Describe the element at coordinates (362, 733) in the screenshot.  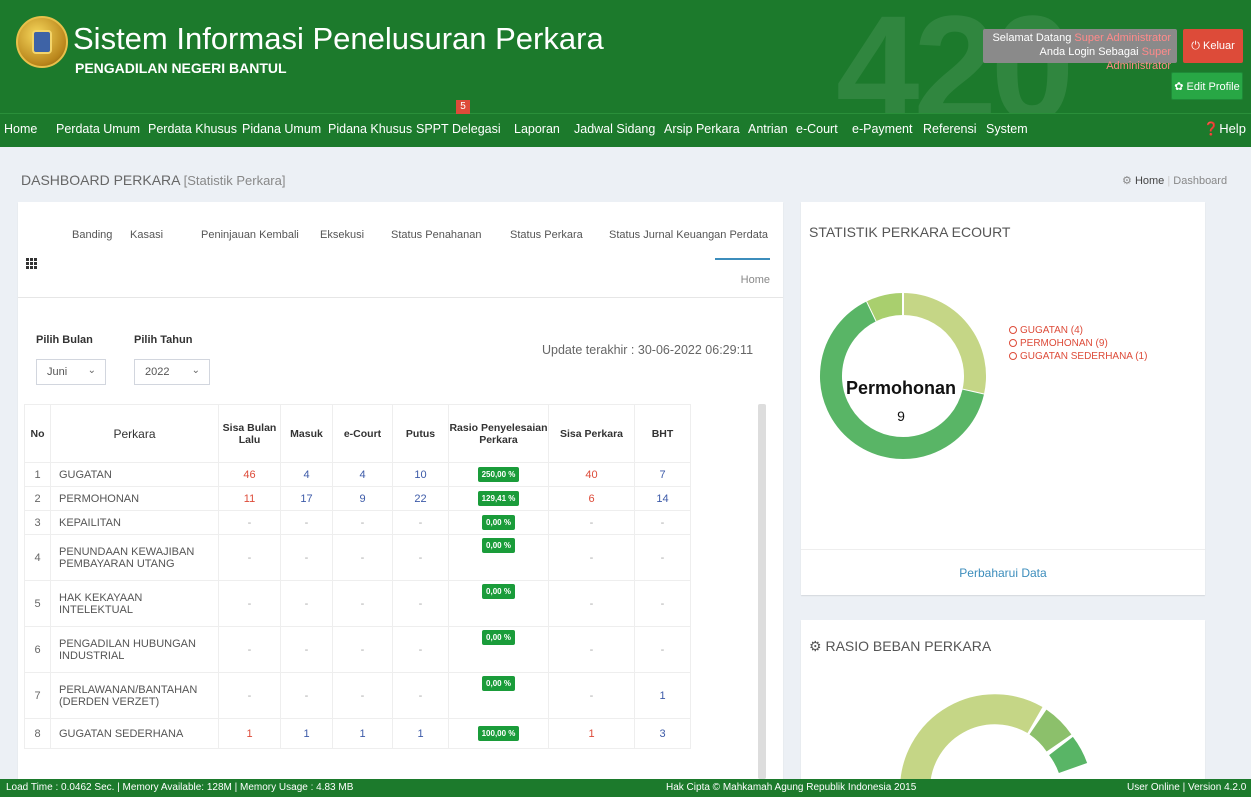
I see `cell-ecourt: 1` at that location.